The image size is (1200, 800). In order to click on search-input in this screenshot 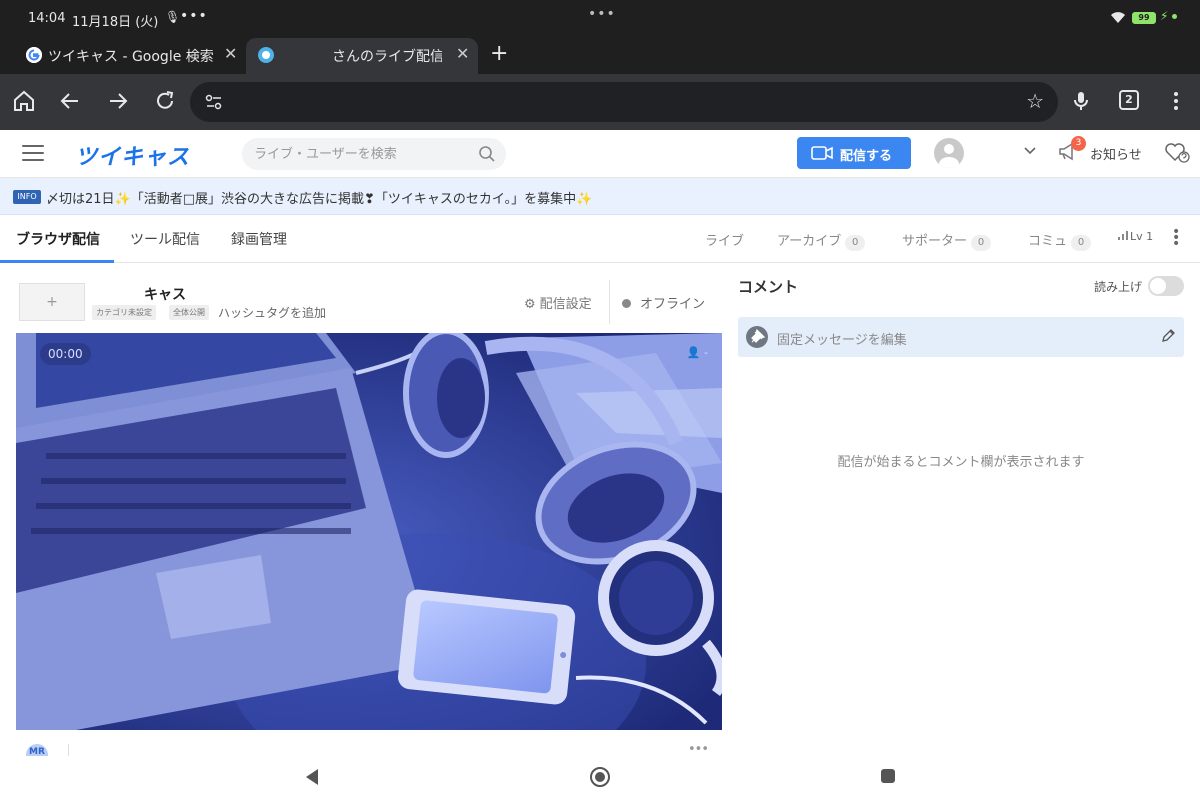, I will do `click(364, 154)`.